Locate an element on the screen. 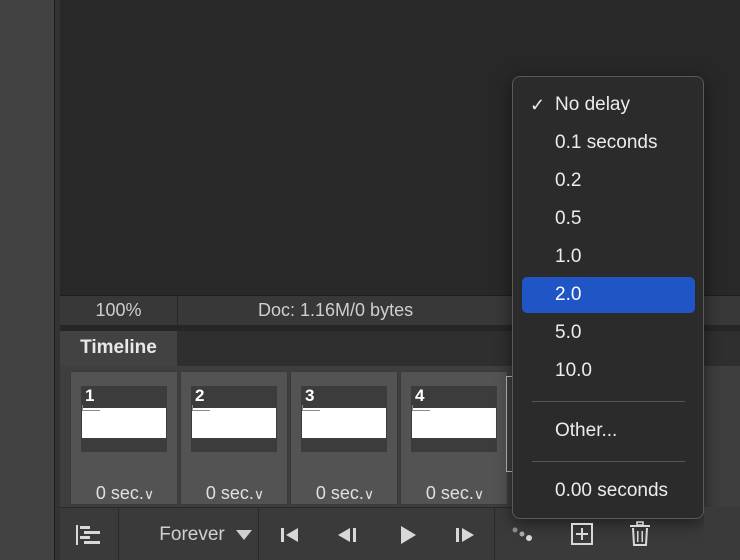 The image size is (740, 560). menu-item-label: 0.2 is located at coordinates (568, 180).